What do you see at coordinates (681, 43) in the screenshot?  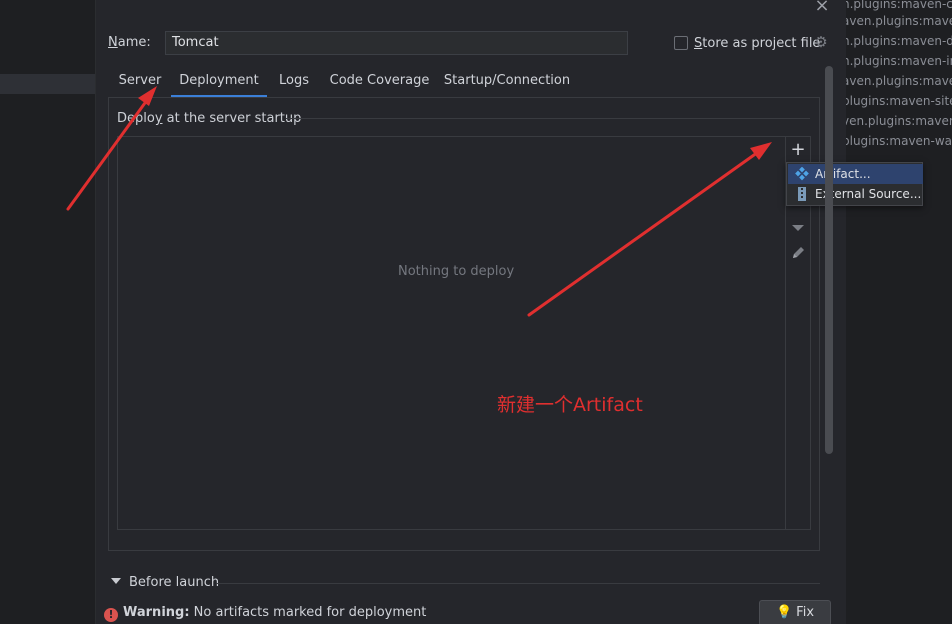 I see `store-as-project-file-checkbox` at bounding box center [681, 43].